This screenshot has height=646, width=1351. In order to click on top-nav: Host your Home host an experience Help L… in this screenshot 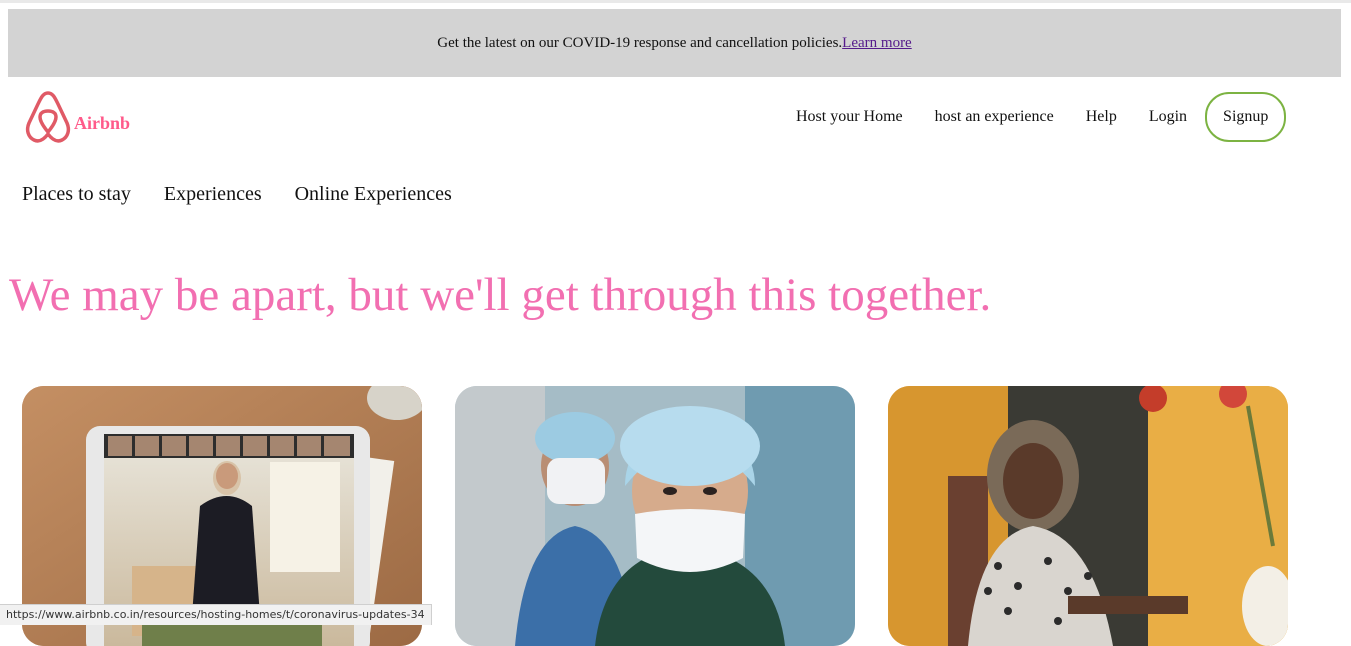, I will do `click(1033, 117)`.